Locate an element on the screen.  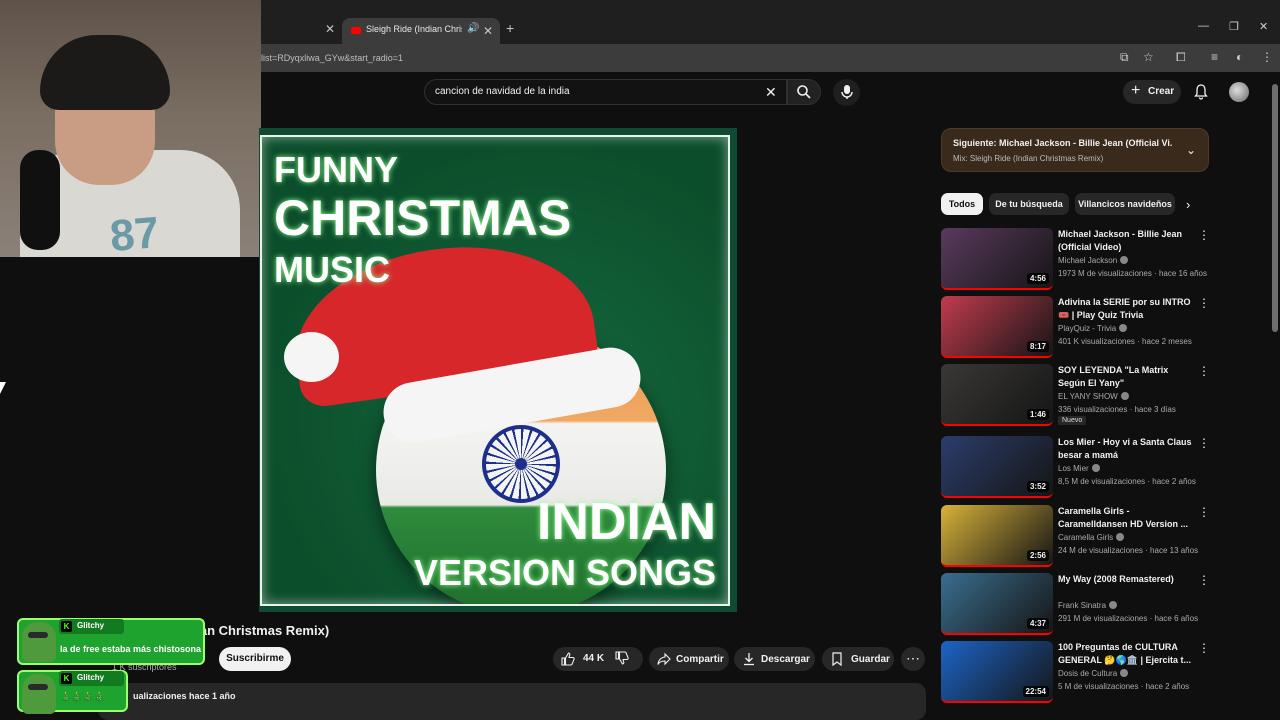
webcam-shirt-print: 87 is located at coordinates (134, 232).